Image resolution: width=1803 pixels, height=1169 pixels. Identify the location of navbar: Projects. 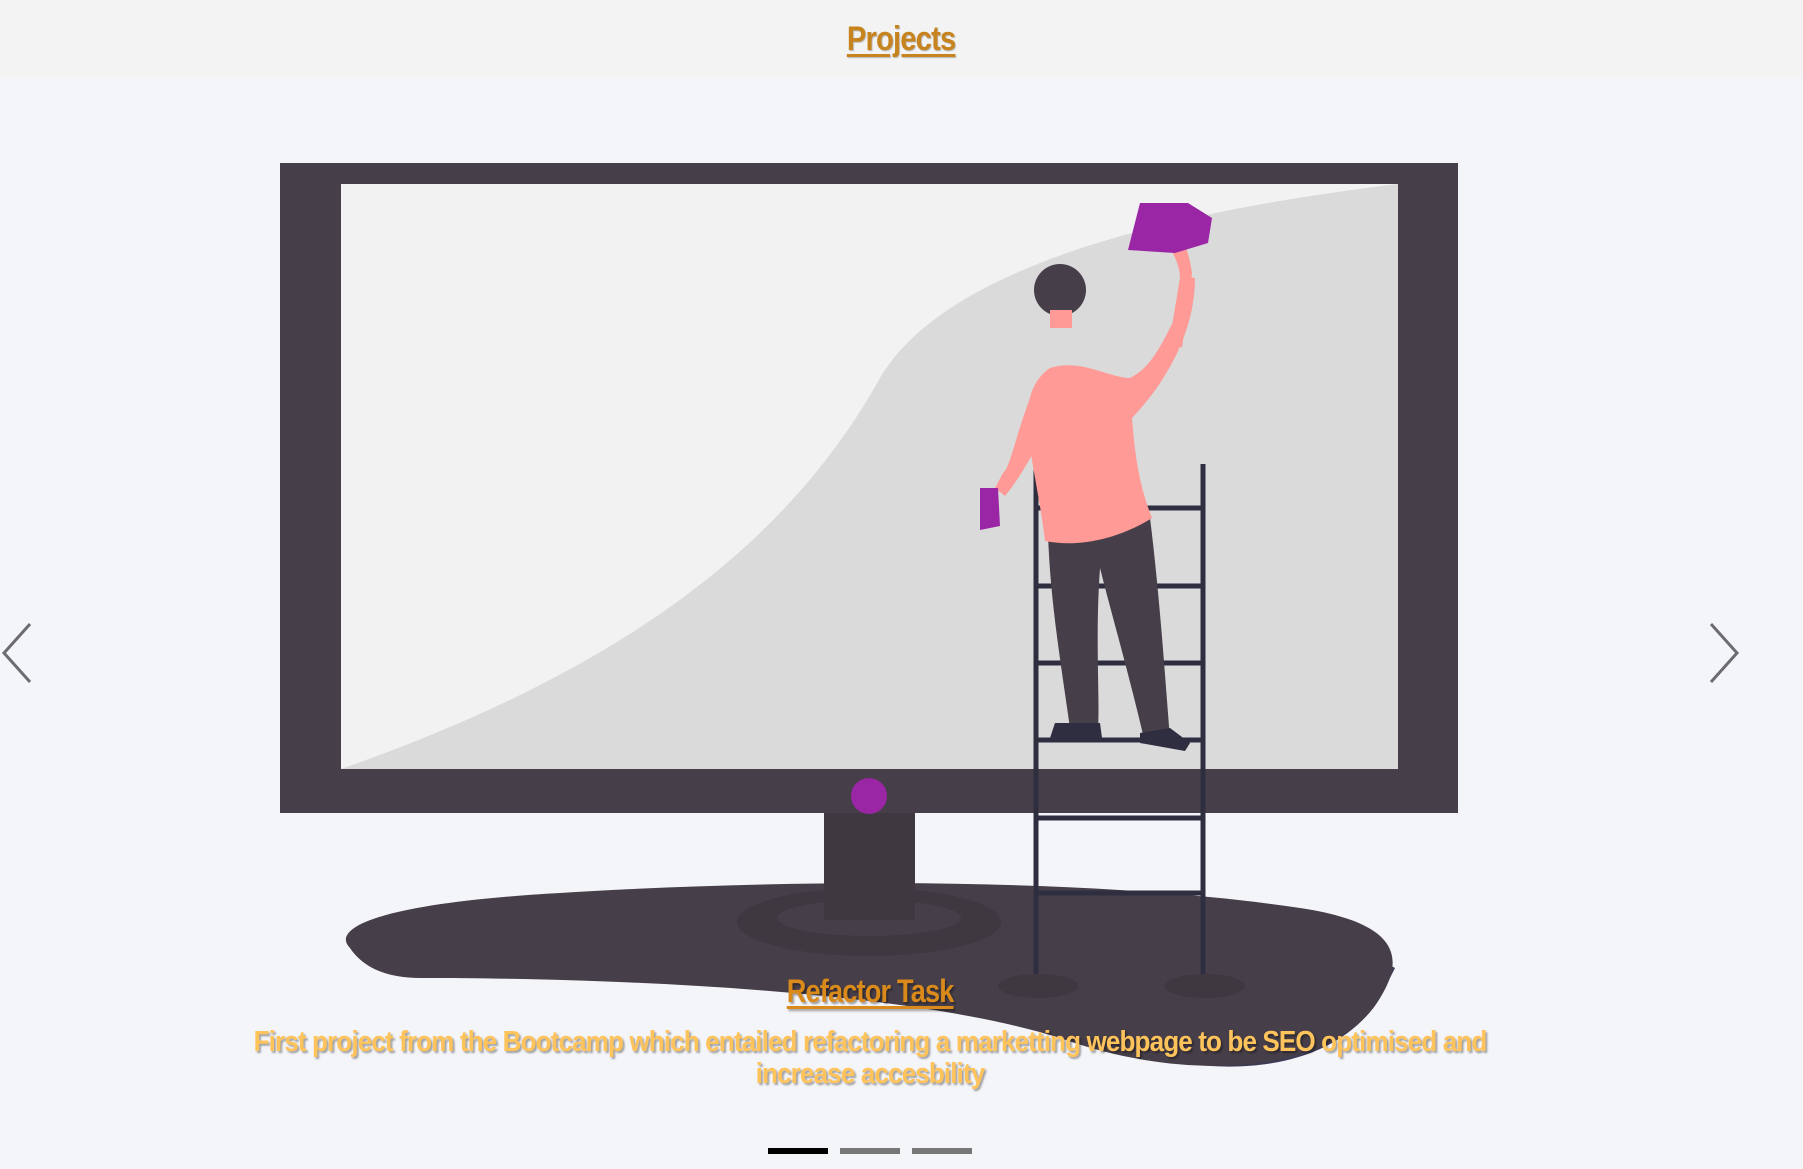
(901, 39).